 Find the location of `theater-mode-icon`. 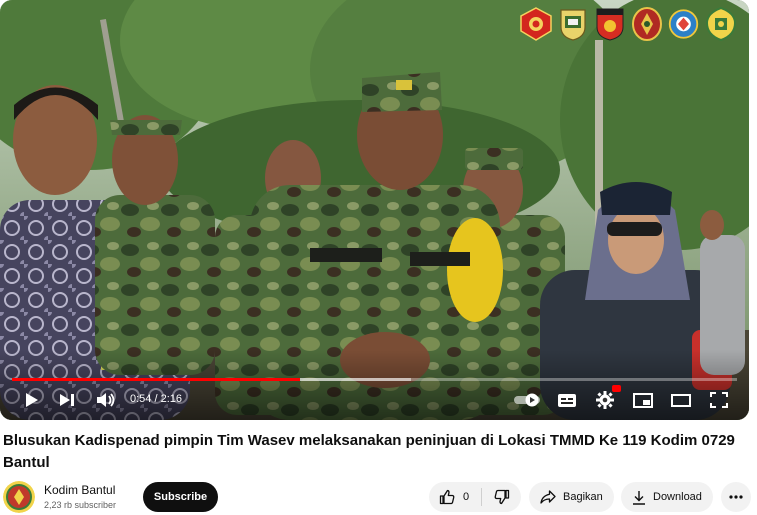

theater-mode-icon is located at coordinates (681, 400).